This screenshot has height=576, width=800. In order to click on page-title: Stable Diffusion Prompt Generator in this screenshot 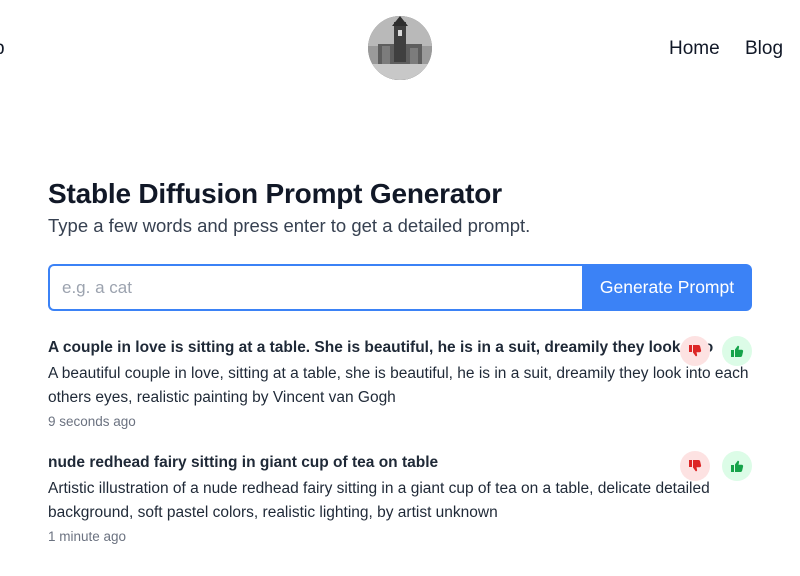, I will do `click(275, 193)`.